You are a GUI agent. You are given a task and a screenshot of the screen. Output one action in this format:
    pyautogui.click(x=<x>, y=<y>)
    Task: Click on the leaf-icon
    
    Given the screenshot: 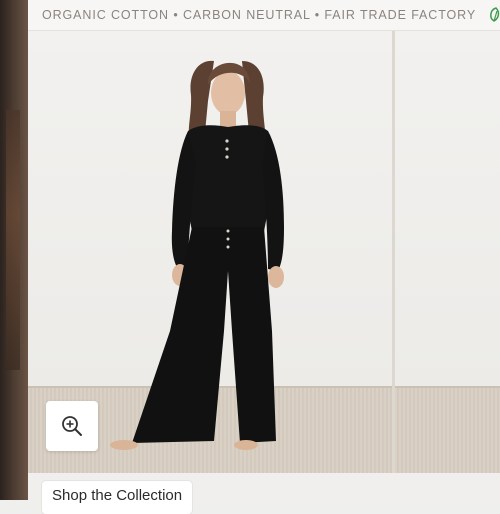 What is the action you would take?
    pyautogui.click(x=495, y=14)
    